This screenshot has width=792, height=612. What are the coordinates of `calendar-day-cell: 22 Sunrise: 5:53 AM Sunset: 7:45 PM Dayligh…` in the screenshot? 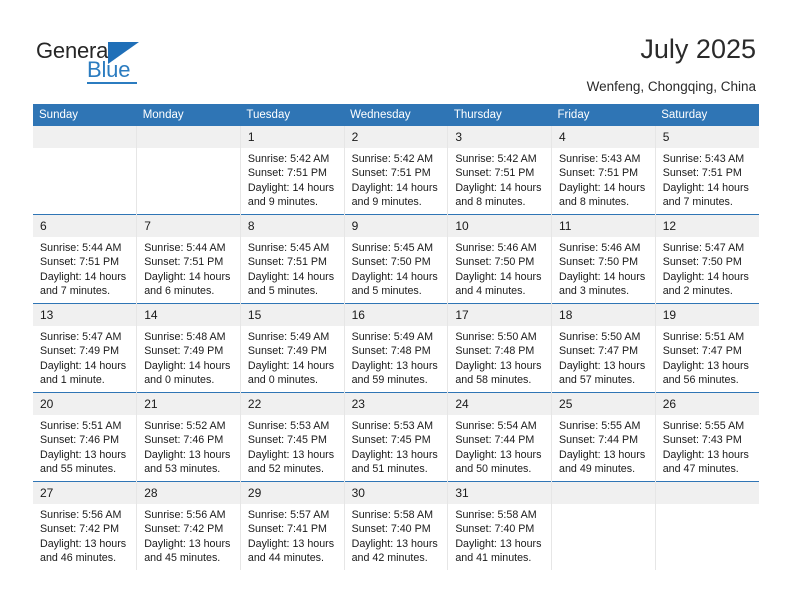 It's located at (292, 437).